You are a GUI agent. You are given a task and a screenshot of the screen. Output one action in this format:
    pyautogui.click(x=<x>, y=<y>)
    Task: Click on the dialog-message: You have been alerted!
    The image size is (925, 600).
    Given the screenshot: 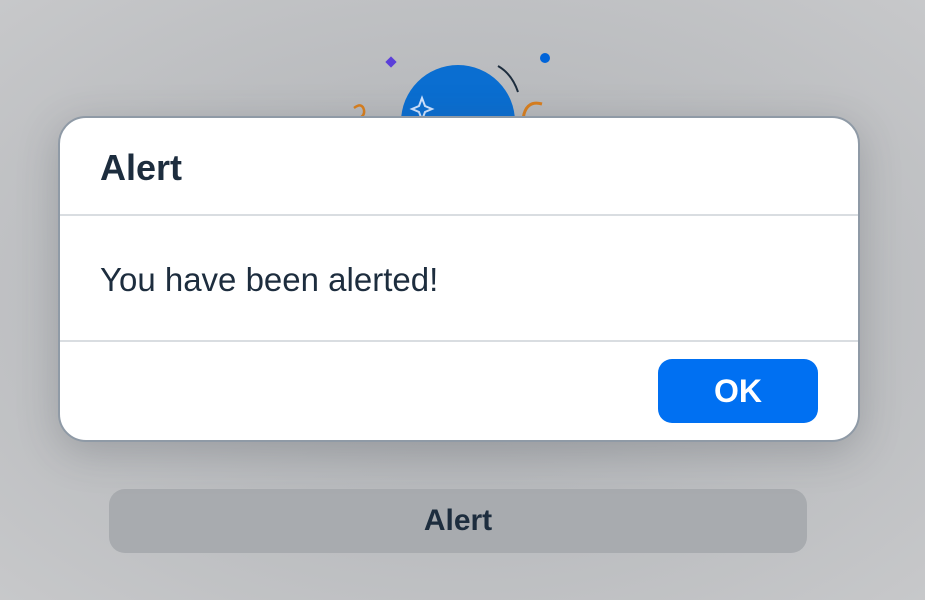 What is the action you would take?
    pyautogui.click(x=269, y=279)
    